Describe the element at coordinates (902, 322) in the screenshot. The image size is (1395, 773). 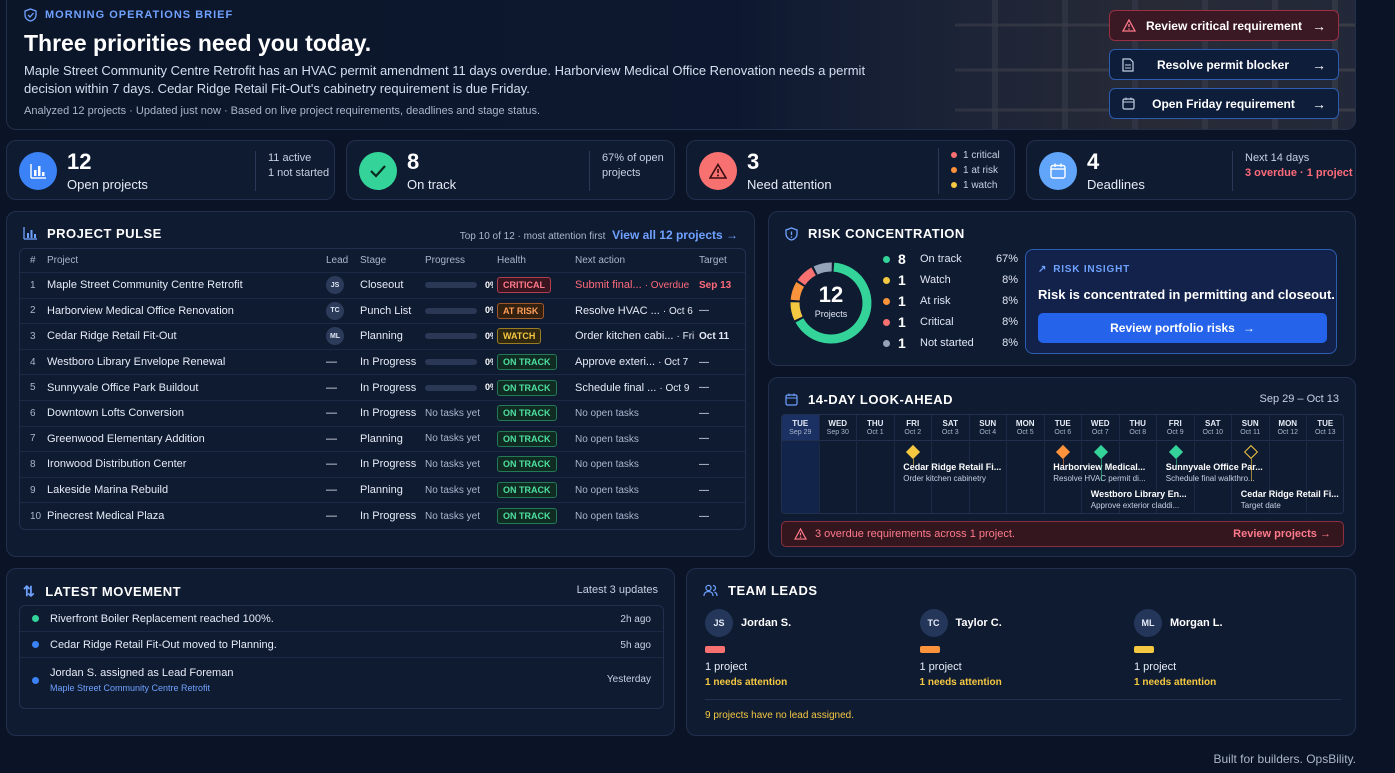
I see `legend-count: 1` at that location.